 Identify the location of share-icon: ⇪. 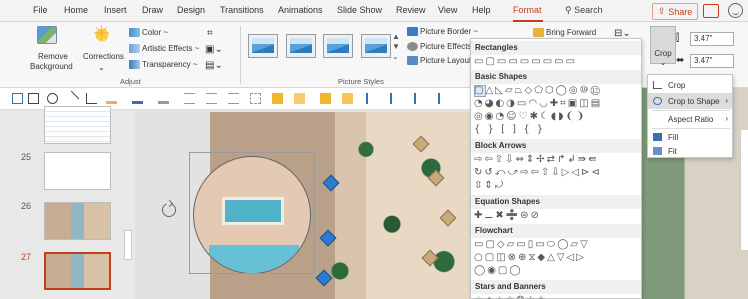
(661, 11).